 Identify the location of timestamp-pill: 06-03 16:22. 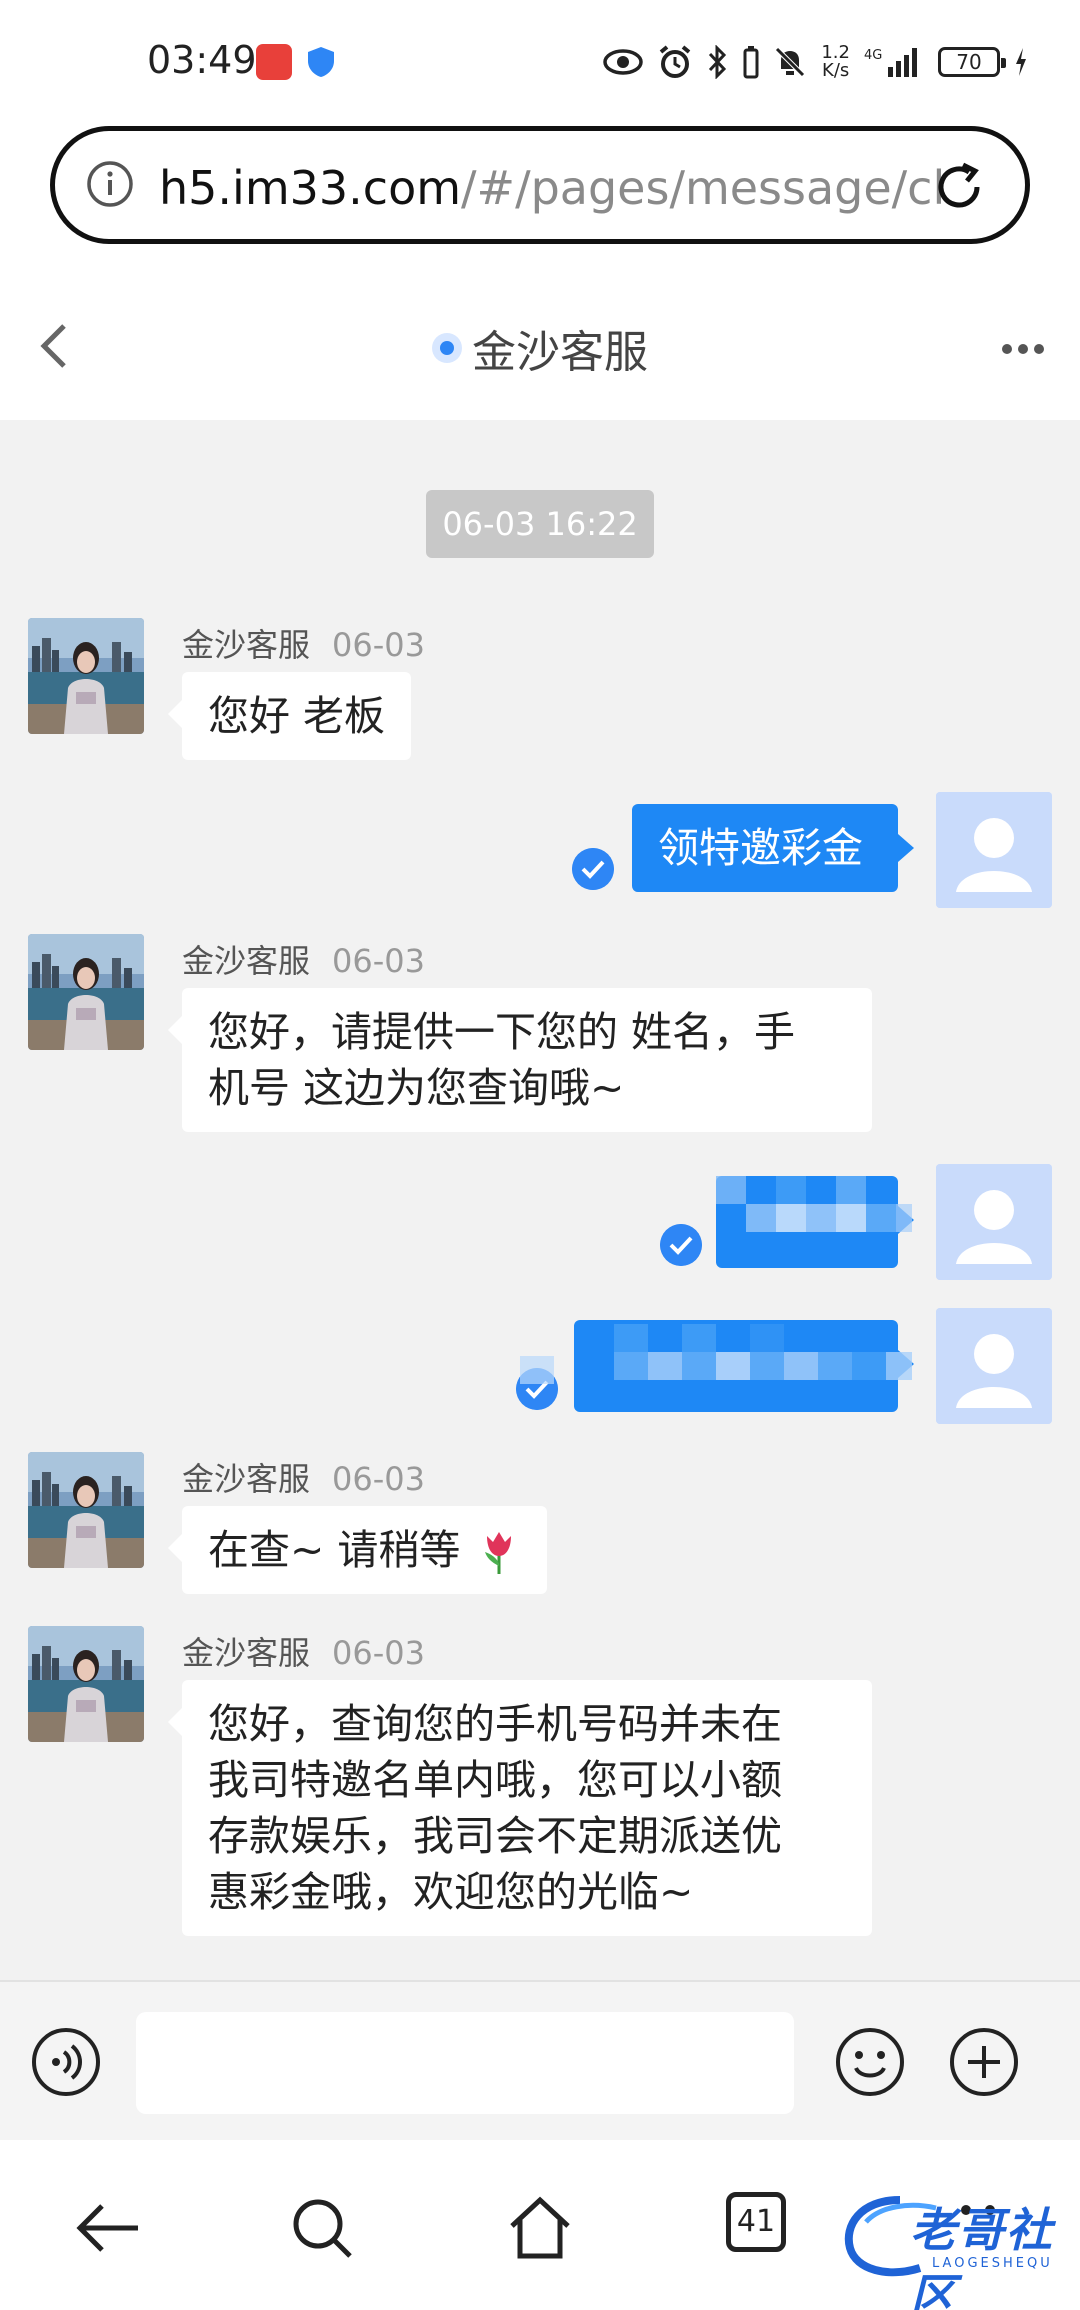
(540, 524).